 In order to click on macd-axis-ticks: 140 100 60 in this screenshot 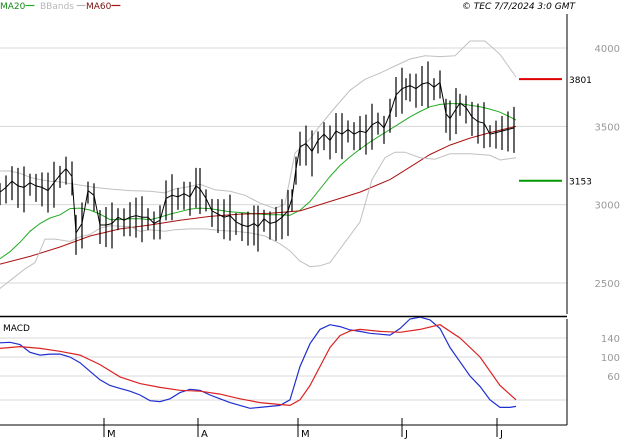, I will do `click(610, 358)`.